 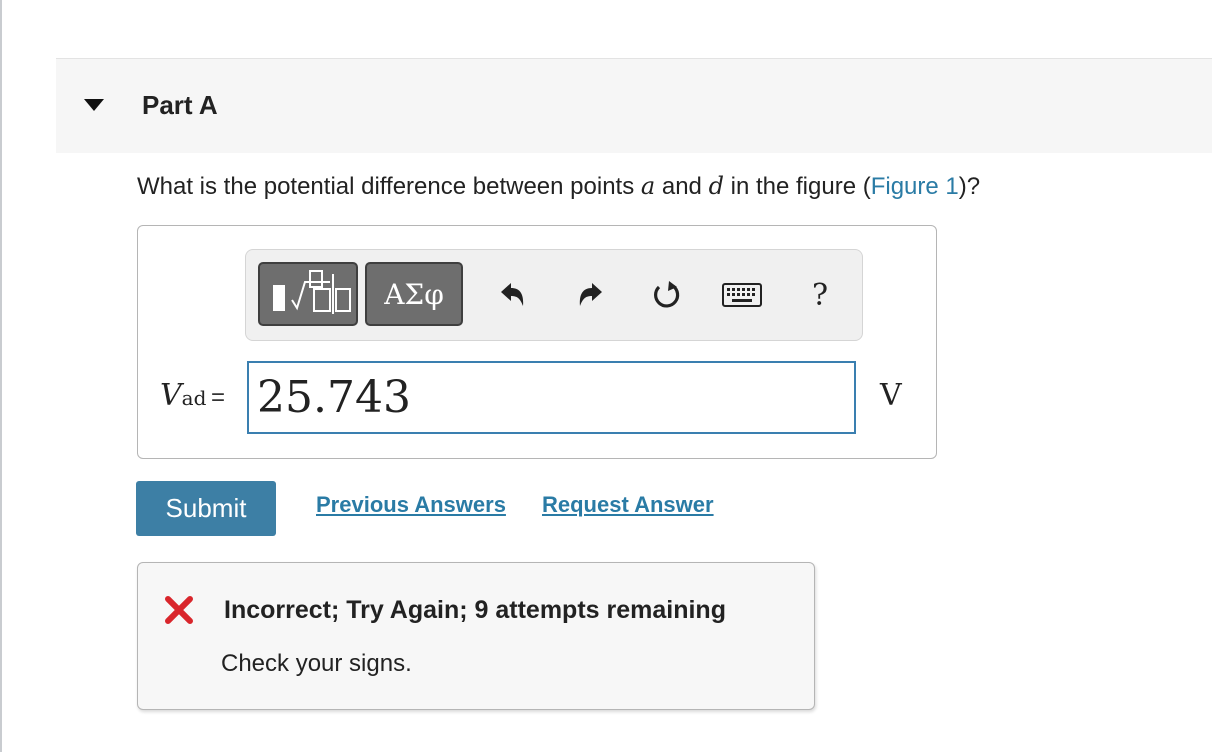 What do you see at coordinates (194, 398) in the screenshot?
I see `variable-subscript: ad` at bounding box center [194, 398].